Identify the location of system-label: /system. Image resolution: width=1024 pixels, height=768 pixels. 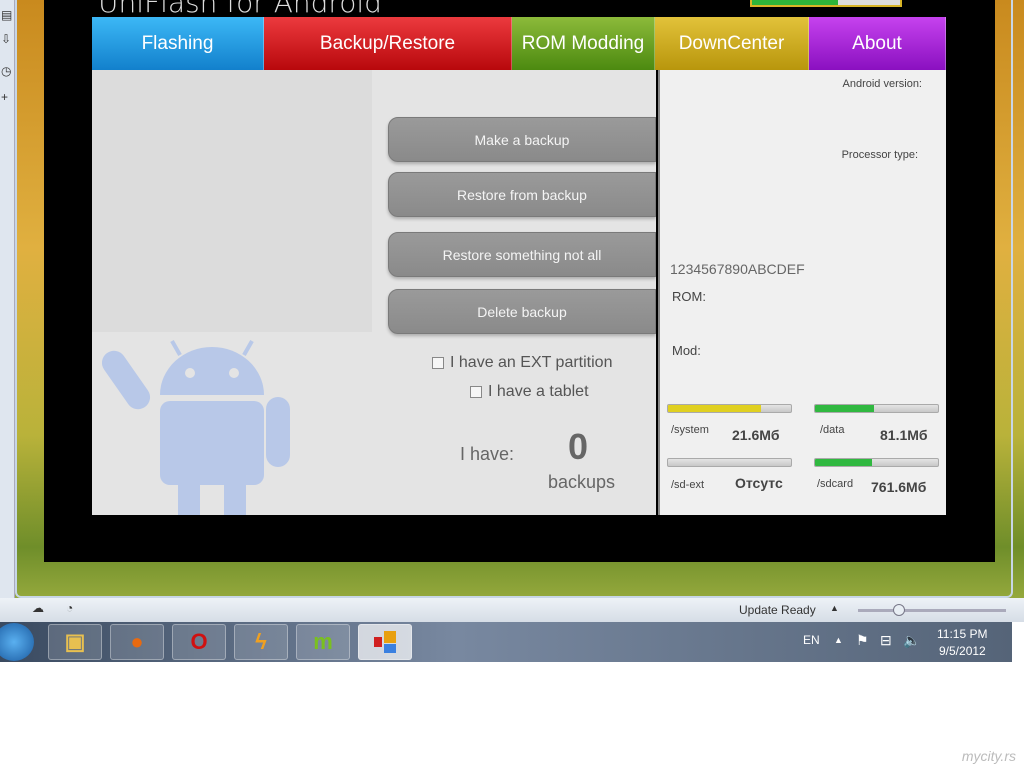
(690, 430).